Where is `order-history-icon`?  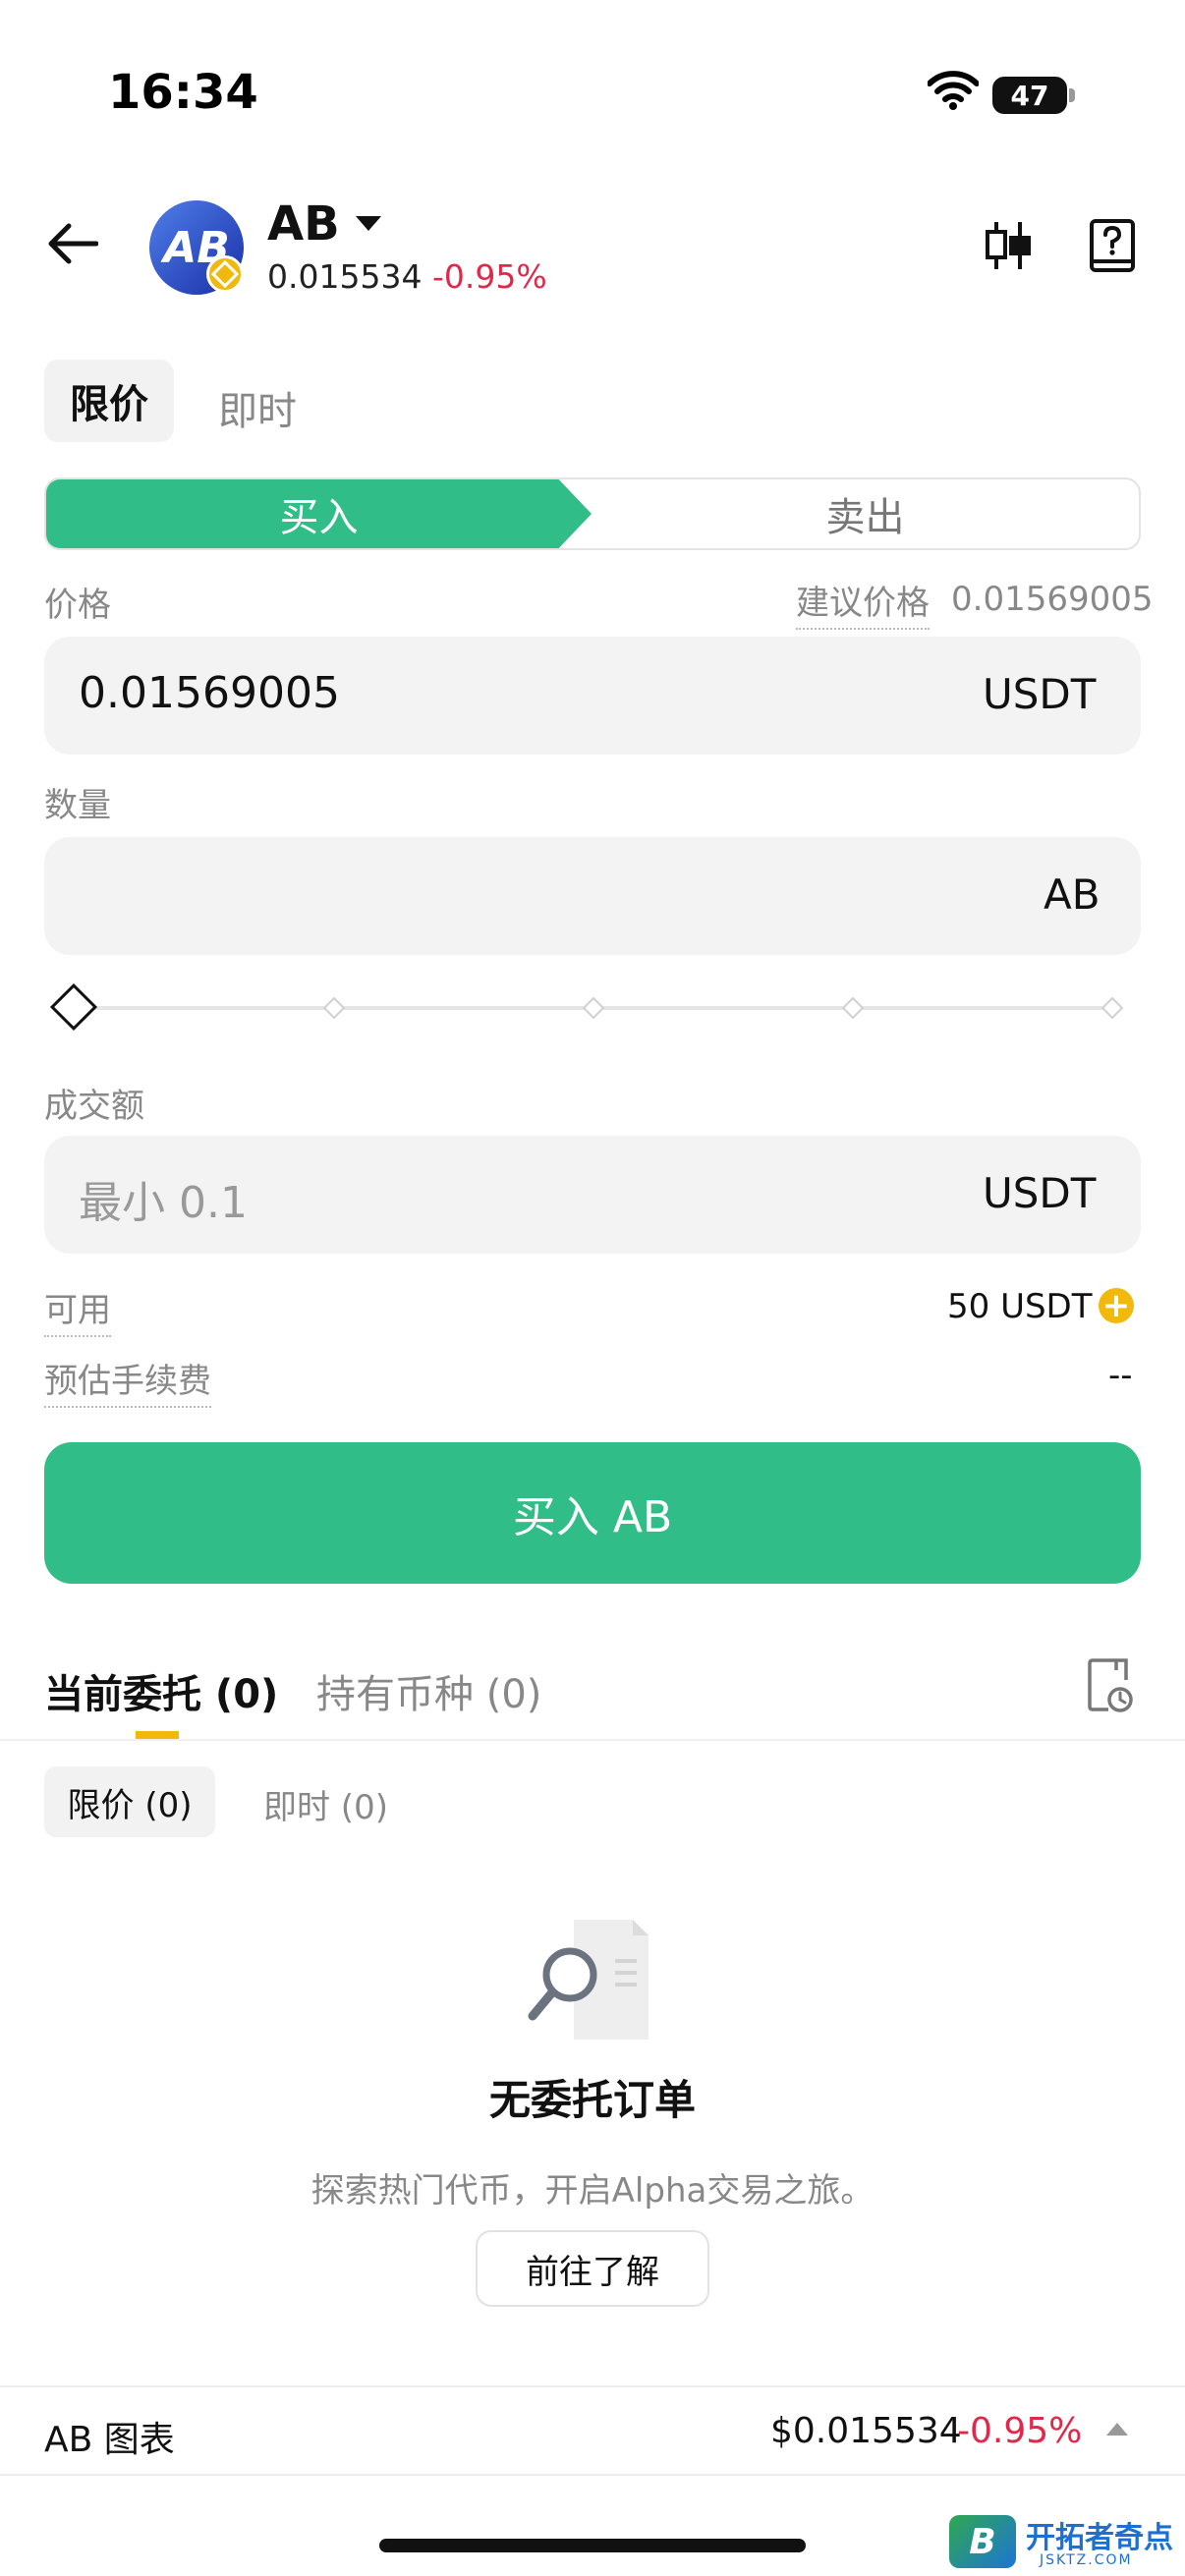 order-history-icon is located at coordinates (1111, 1686).